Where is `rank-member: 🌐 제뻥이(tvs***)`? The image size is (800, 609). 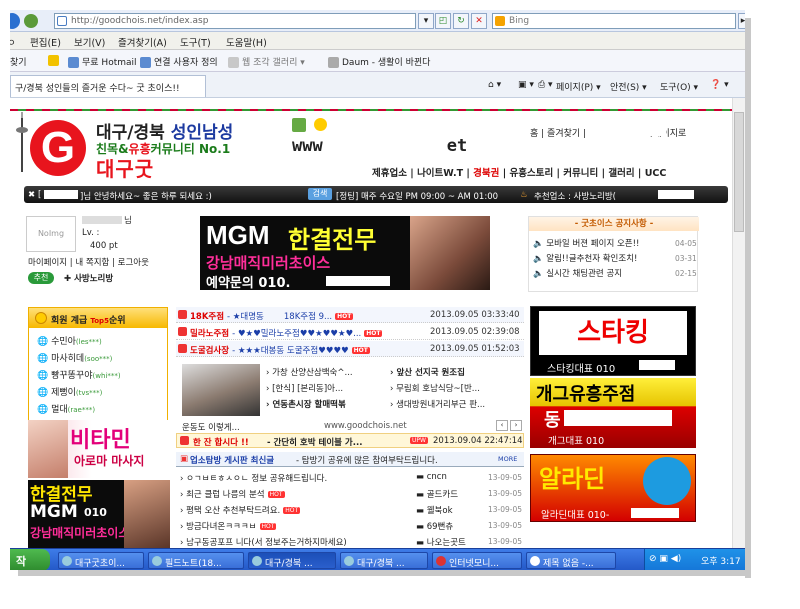
rank-member: 🌐 제뻥이(tvs***) is located at coordinates (69, 391).